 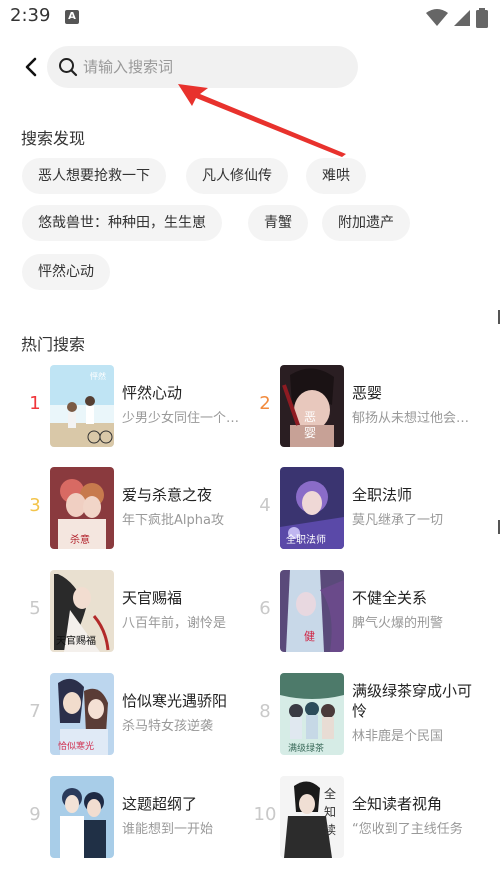 What do you see at coordinates (213, 67) in the screenshot?
I see `search-input` at bounding box center [213, 67].